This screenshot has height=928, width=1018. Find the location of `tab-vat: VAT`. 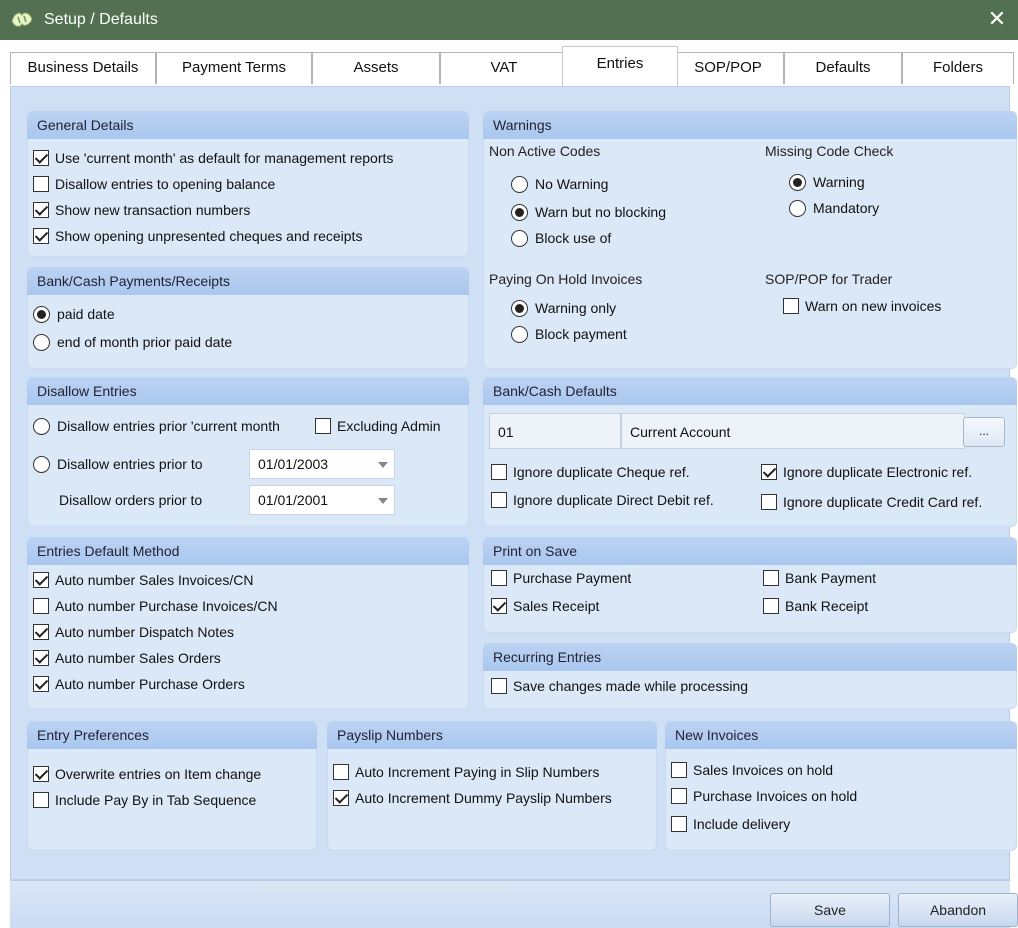

tab-vat: VAT is located at coordinates (504, 68).